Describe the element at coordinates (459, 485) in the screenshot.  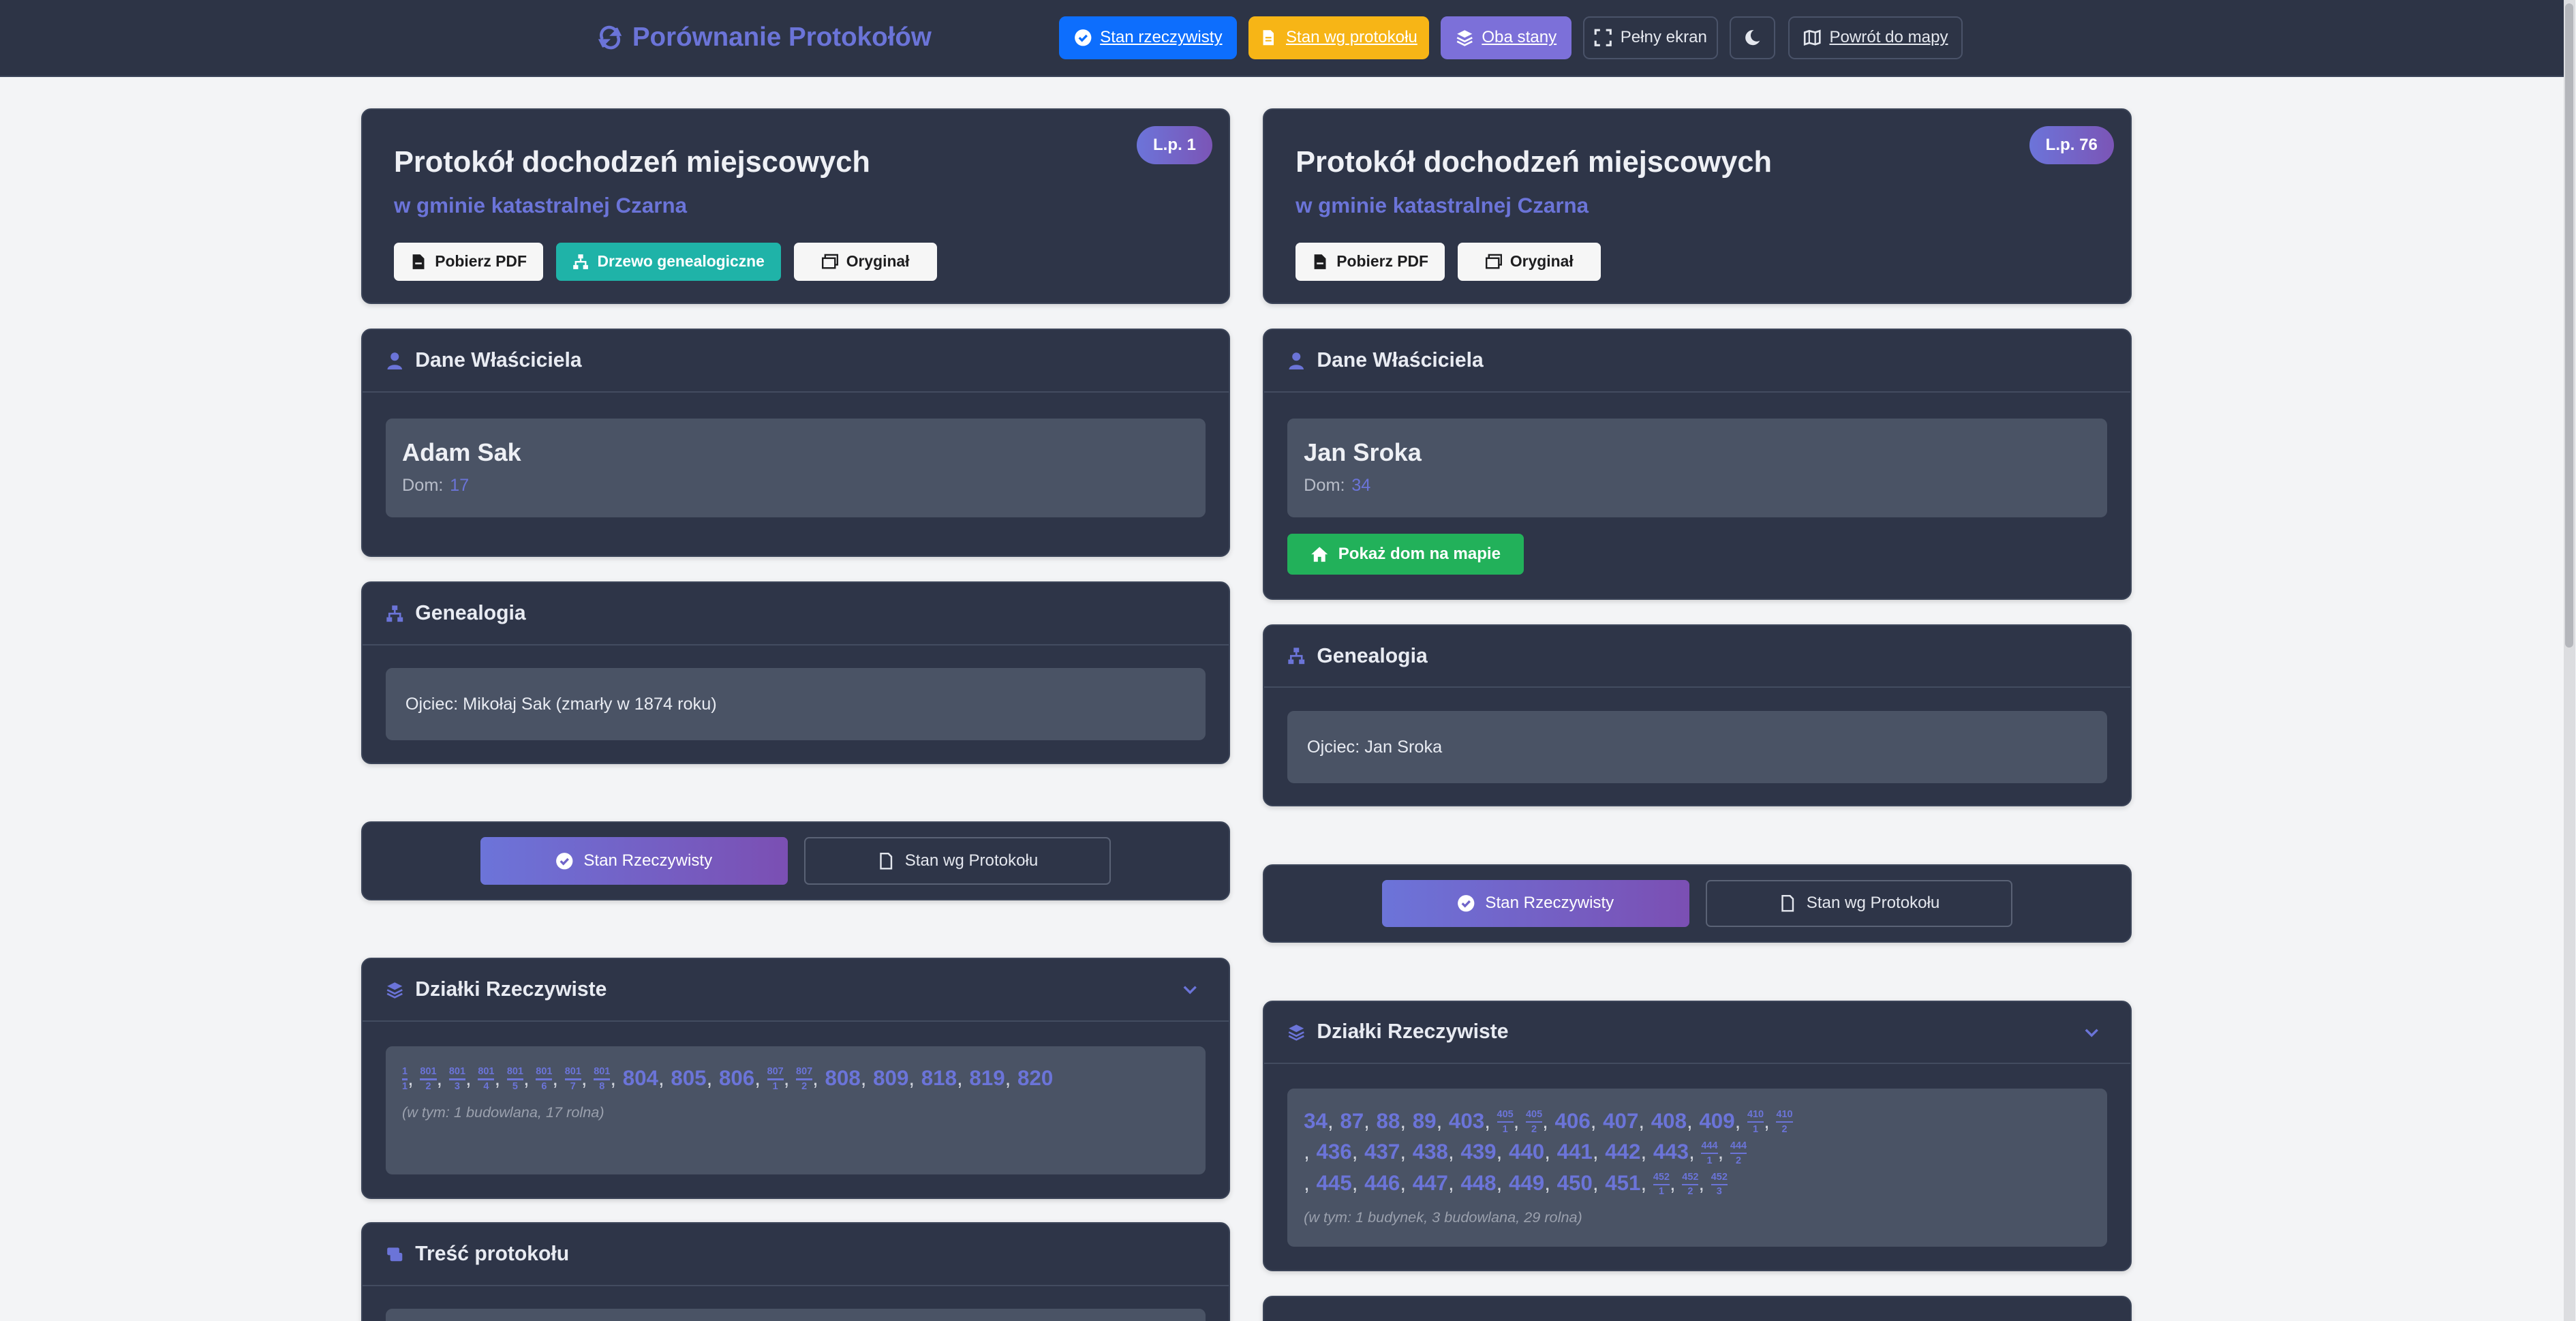
I see `house-number: 17` at that location.